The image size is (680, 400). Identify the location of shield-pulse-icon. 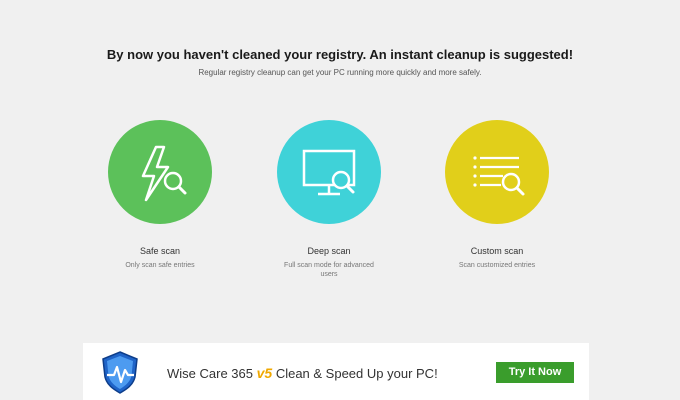
(120, 372).